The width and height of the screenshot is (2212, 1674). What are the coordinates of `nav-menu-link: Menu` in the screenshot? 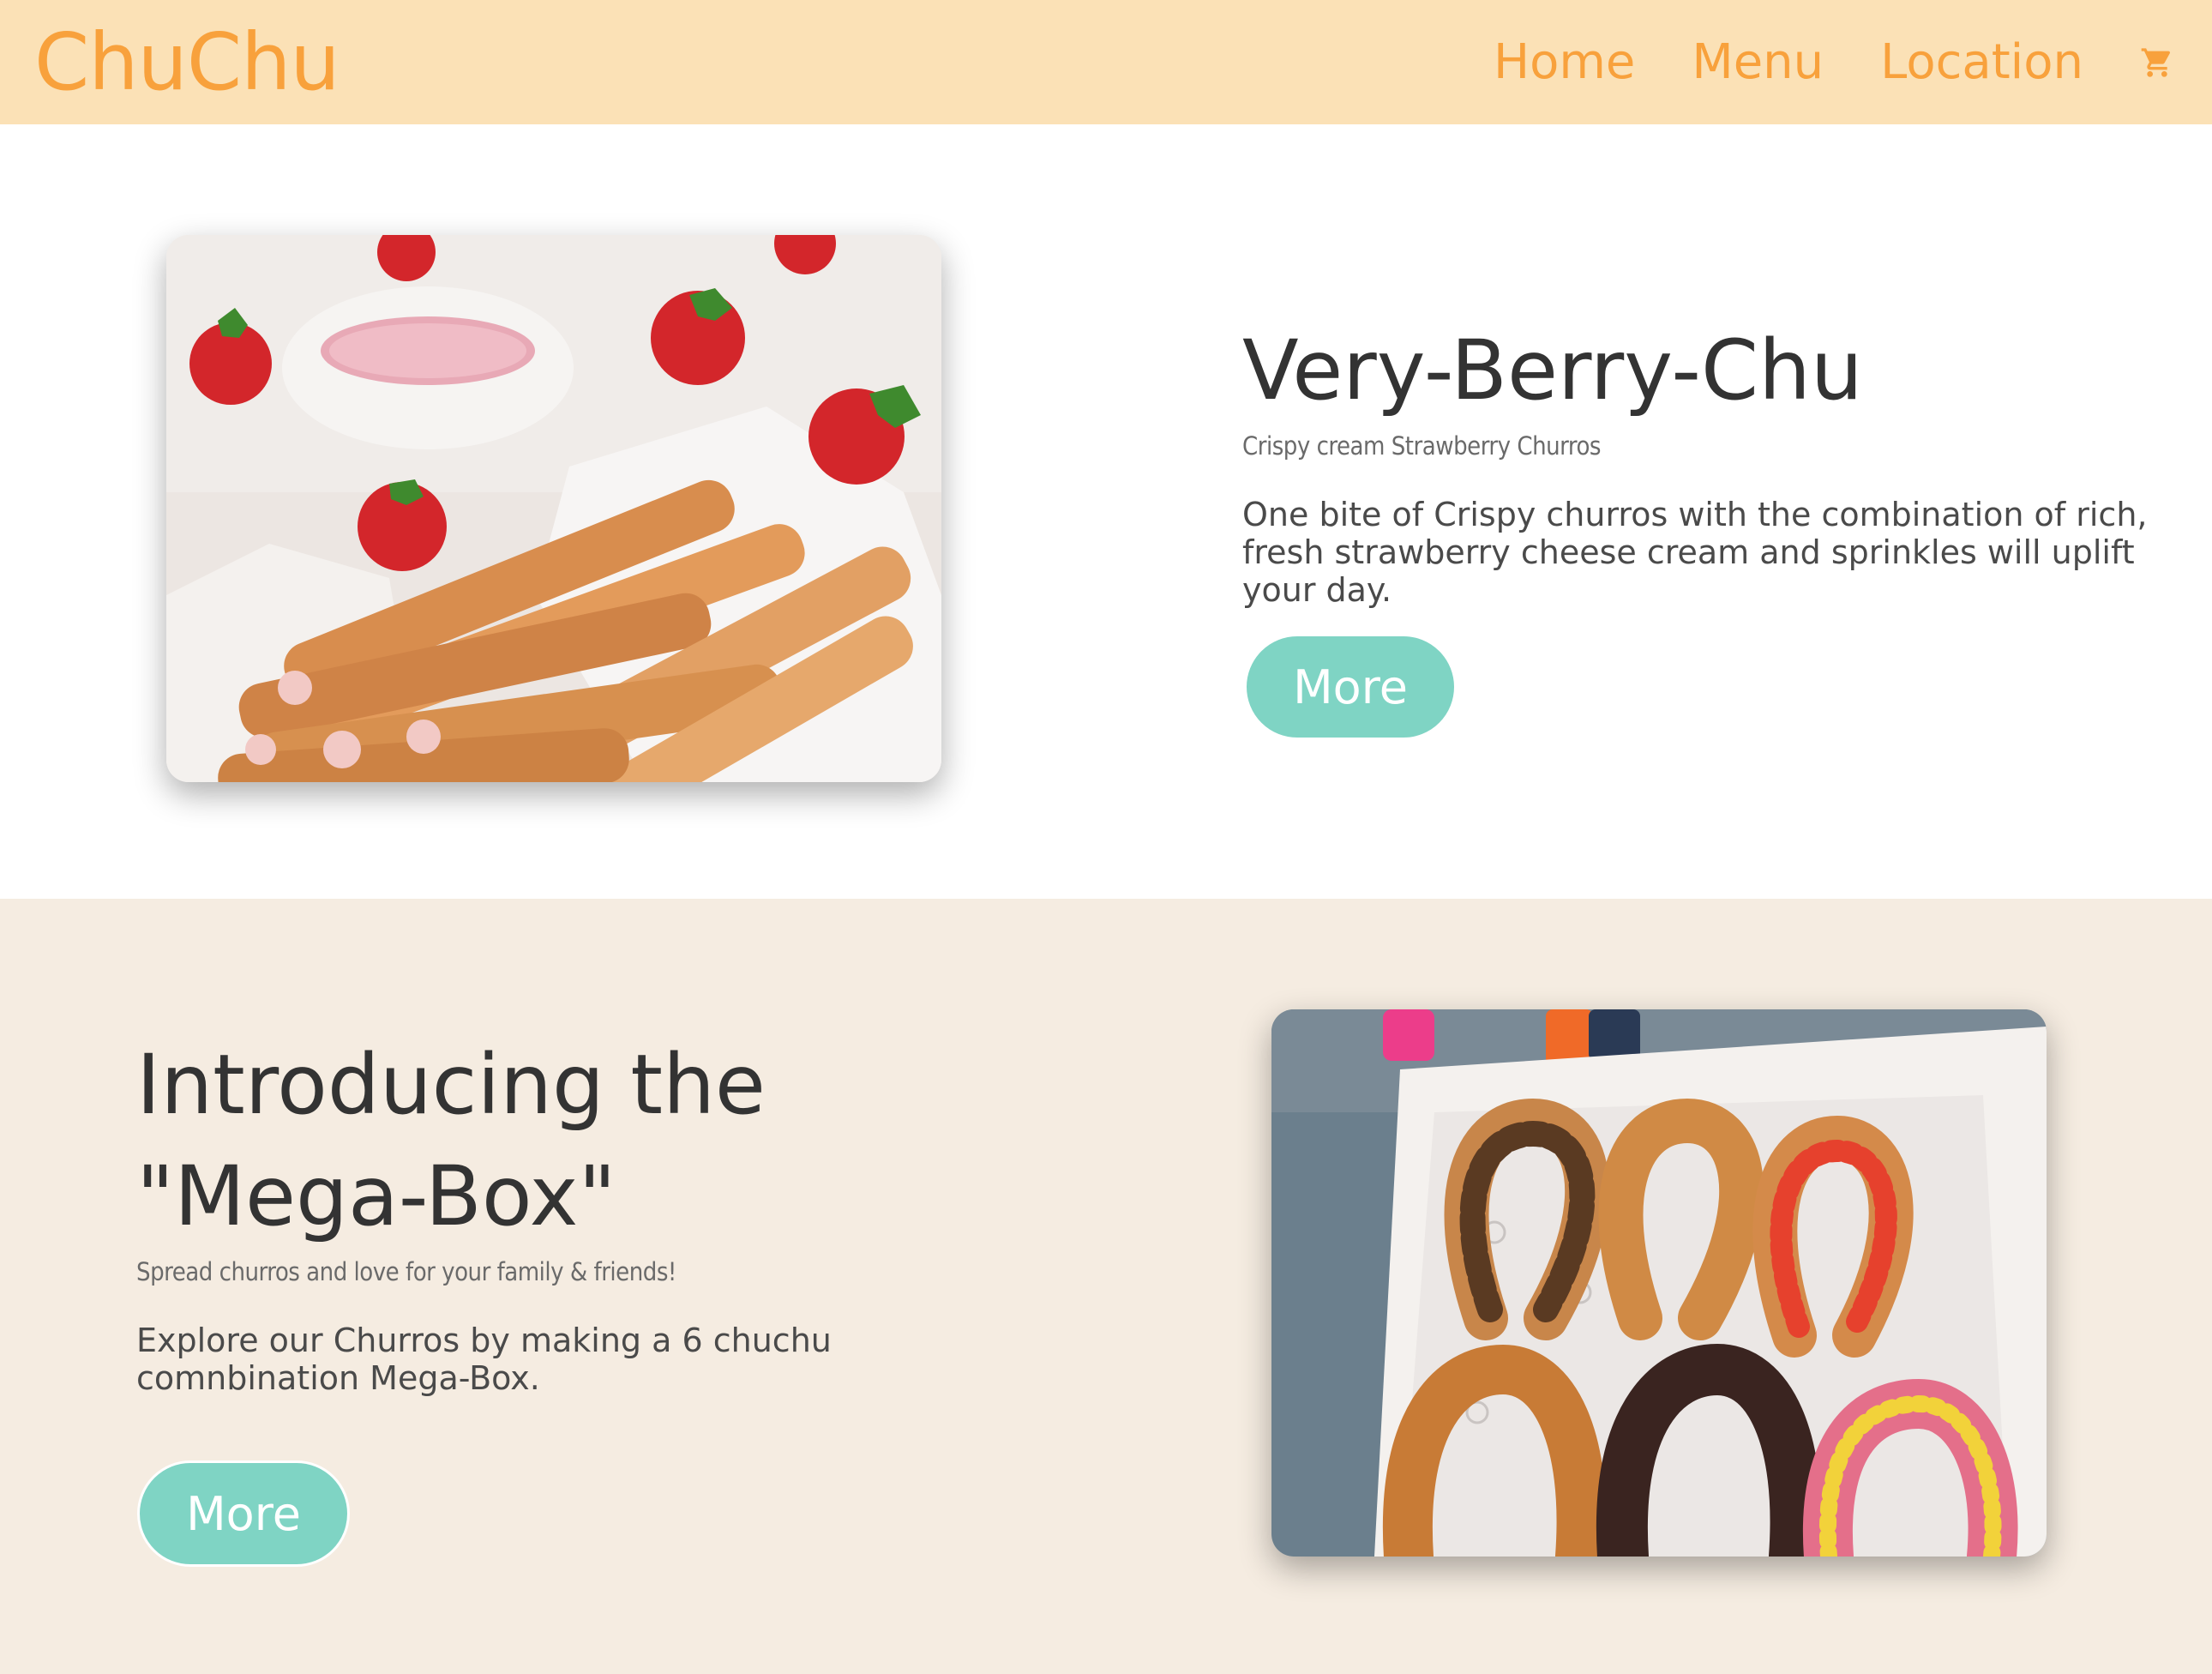 It's located at (1758, 62).